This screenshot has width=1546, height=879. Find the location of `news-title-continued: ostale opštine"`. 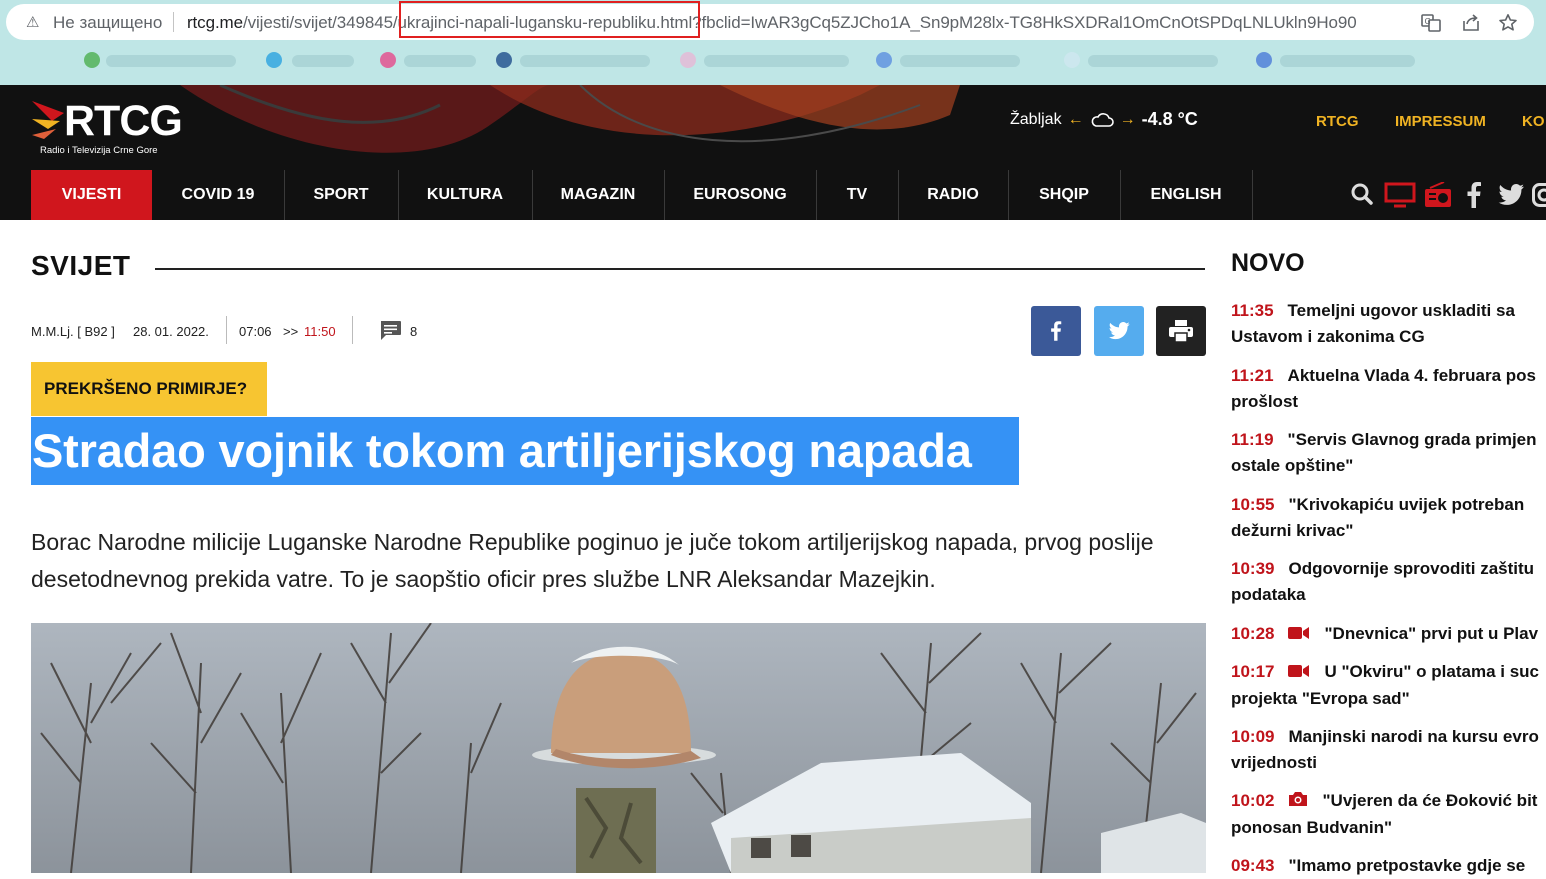

news-title-continued: ostale opštine" is located at coordinates (1388, 466).